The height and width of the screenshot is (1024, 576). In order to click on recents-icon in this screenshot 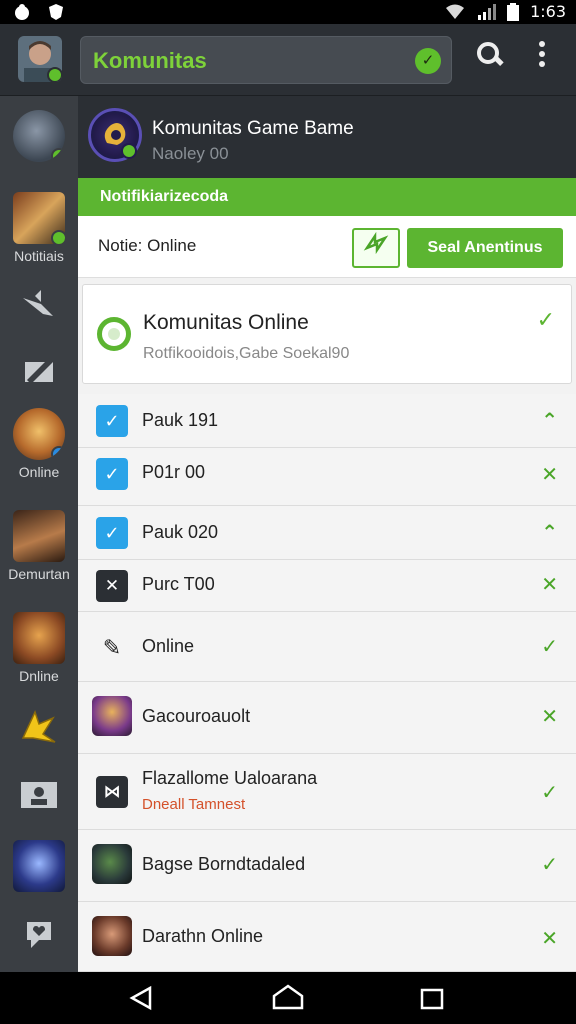, I will do `click(432, 998)`.